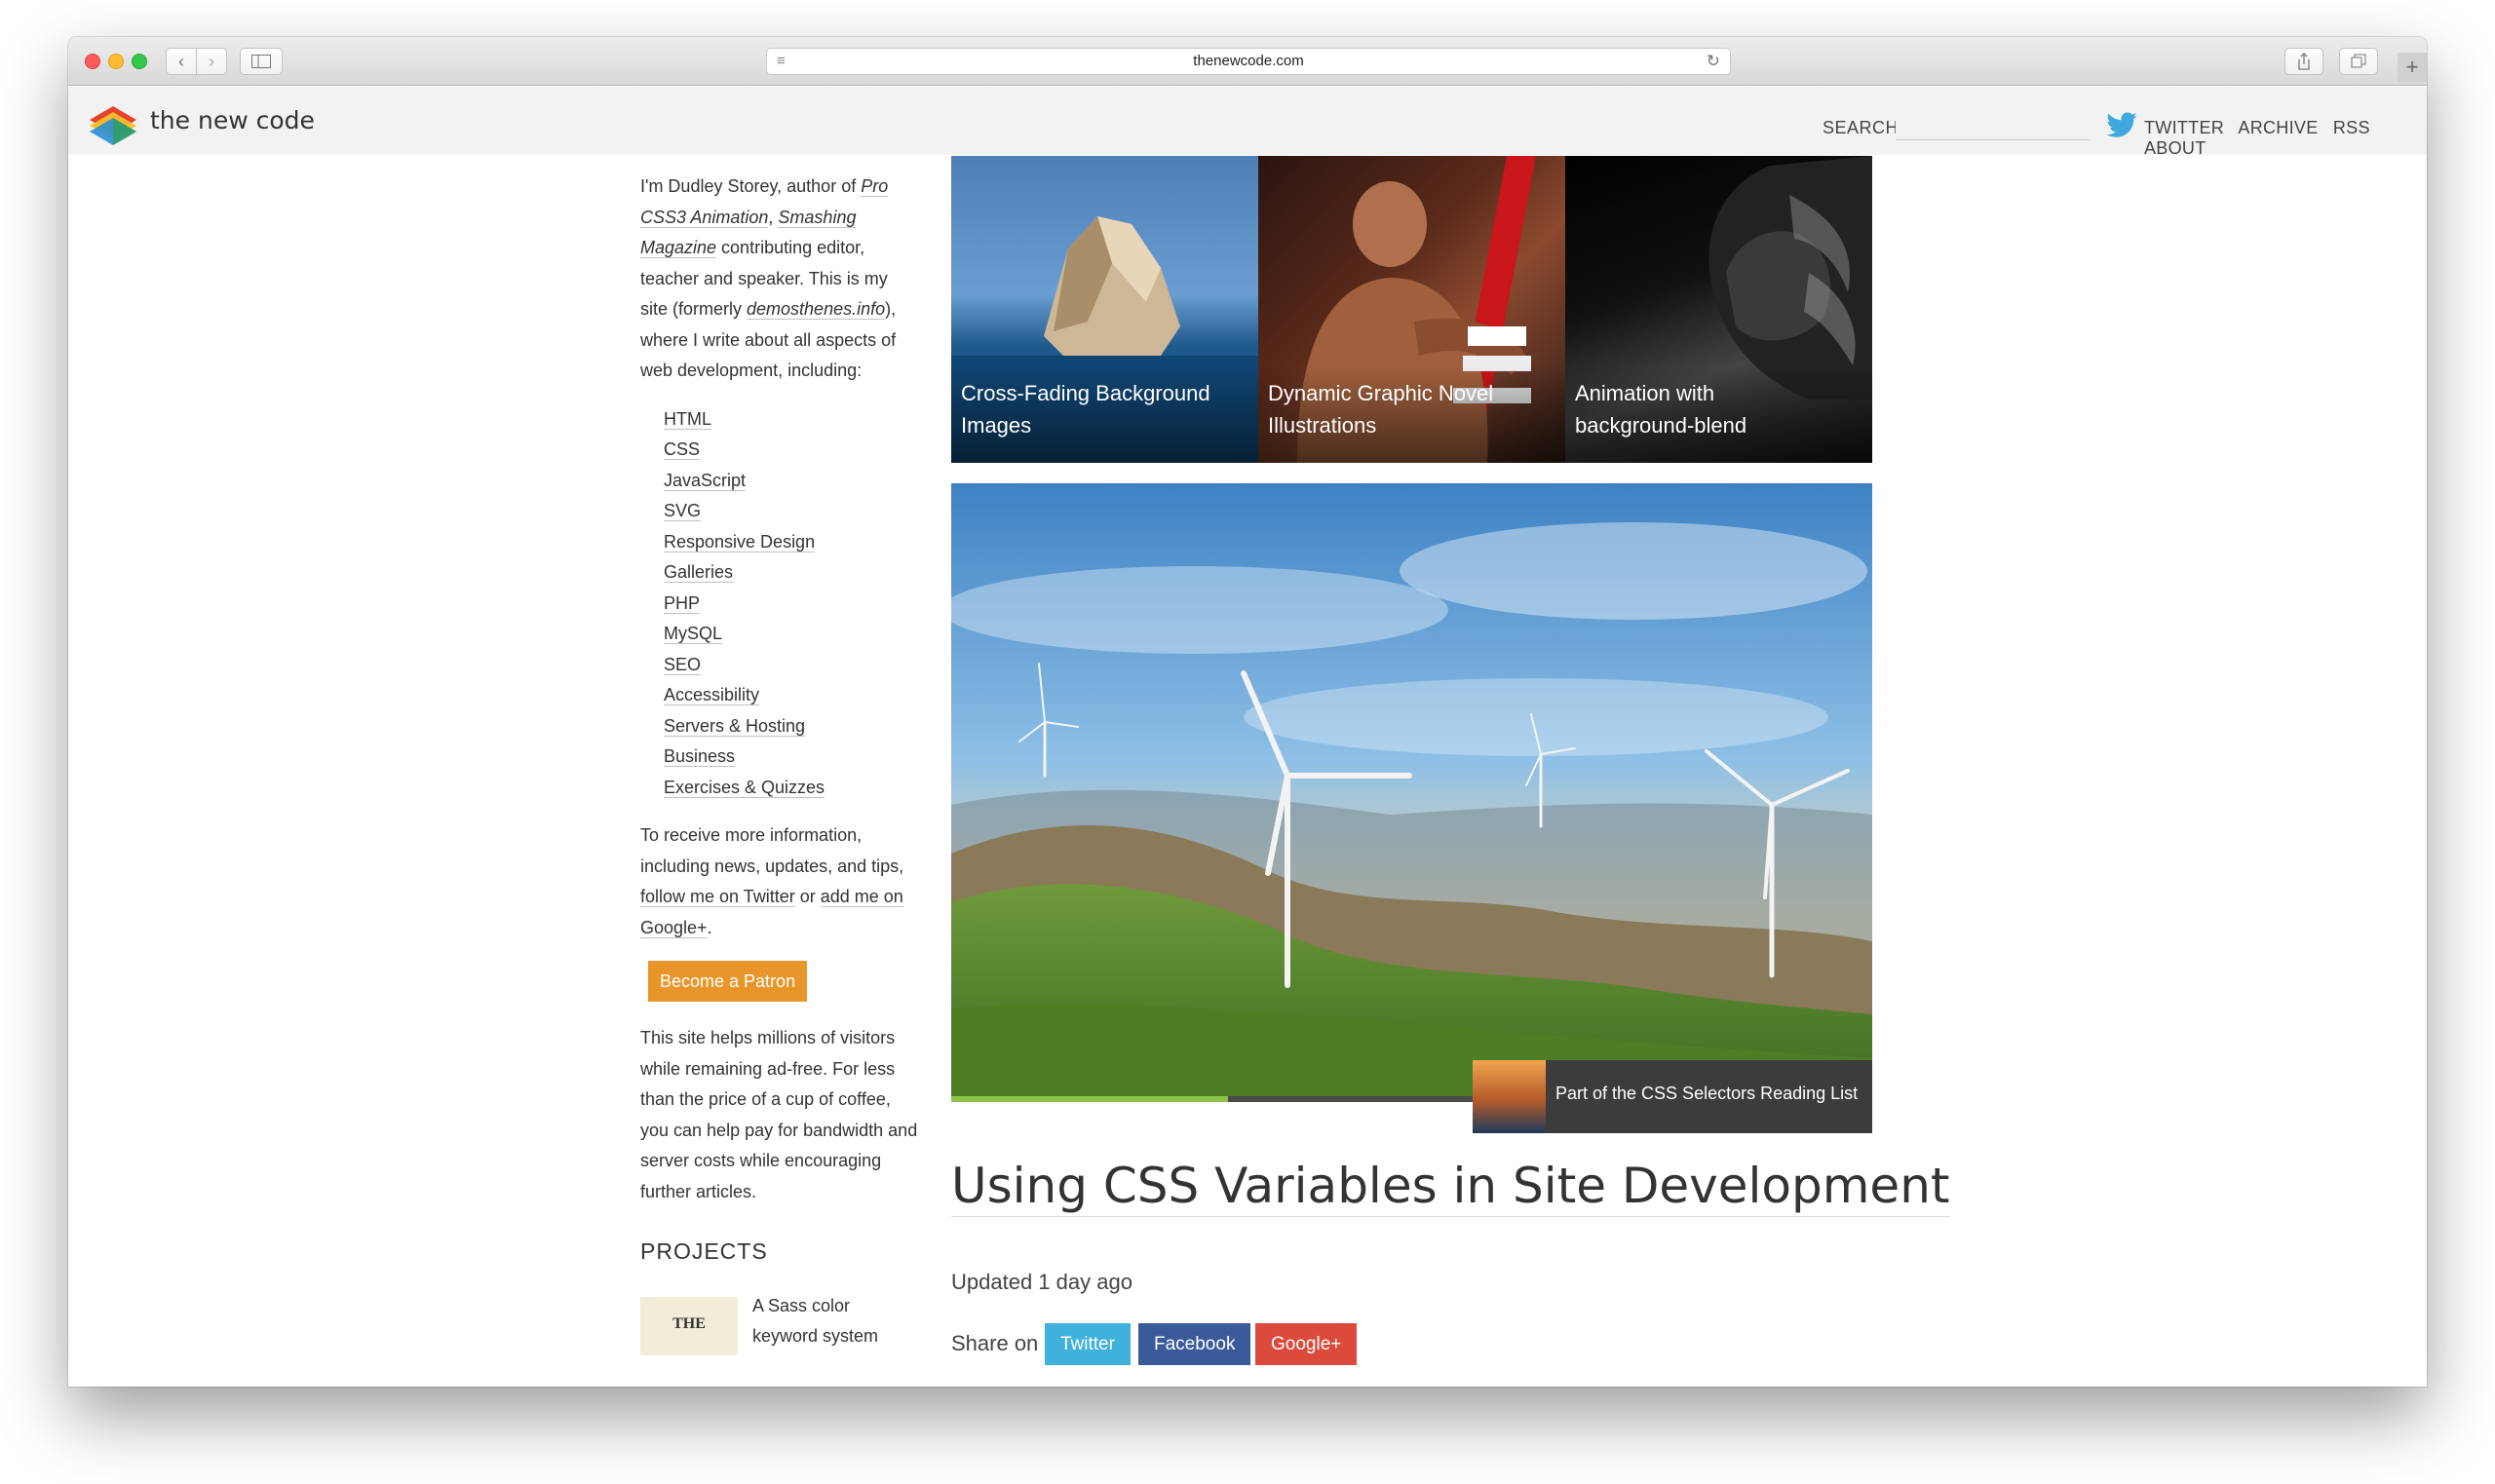  I want to click on chevron-left-icon: ‹, so click(181, 61).